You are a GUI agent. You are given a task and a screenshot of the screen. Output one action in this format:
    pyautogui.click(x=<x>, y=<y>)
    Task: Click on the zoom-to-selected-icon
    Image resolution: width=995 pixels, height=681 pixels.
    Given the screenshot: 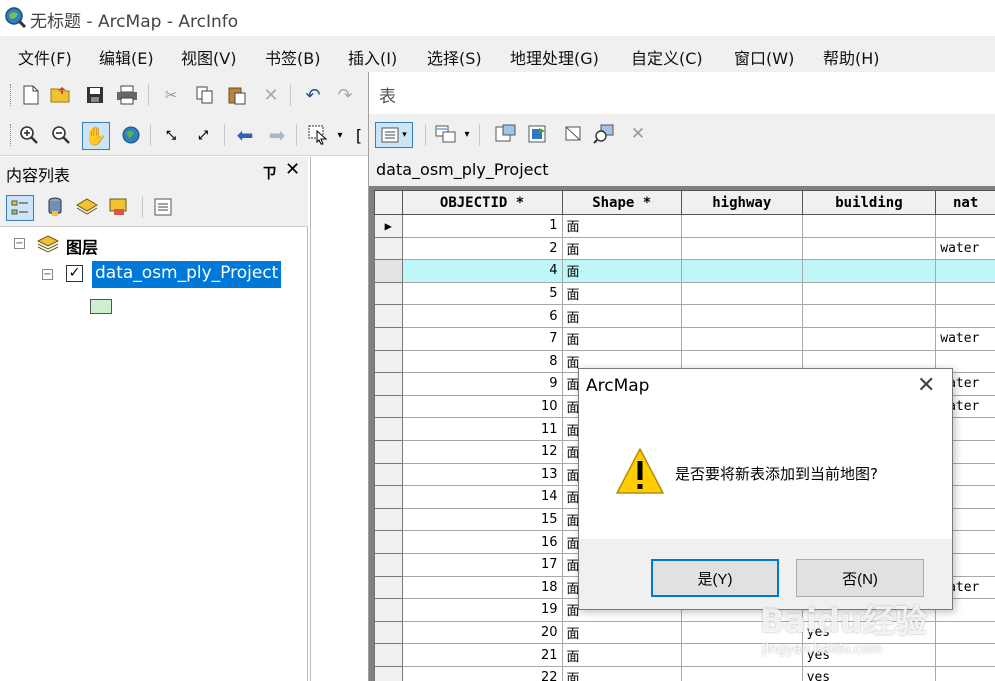 What is the action you would take?
    pyautogui.click(x=604, y=134)
    